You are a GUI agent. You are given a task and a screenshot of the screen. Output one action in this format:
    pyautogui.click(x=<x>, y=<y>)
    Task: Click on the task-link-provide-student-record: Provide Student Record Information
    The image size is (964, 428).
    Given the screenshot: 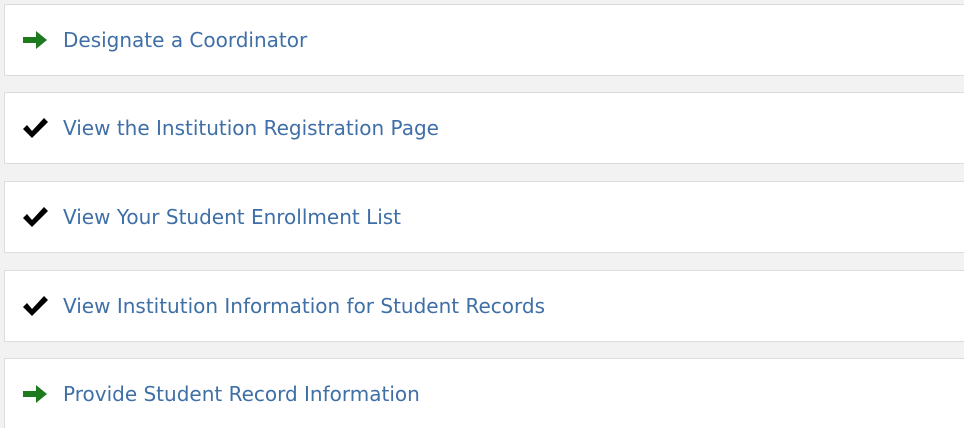 What is the action you would take?
    pyautogui.click(x=241, y=394)
    